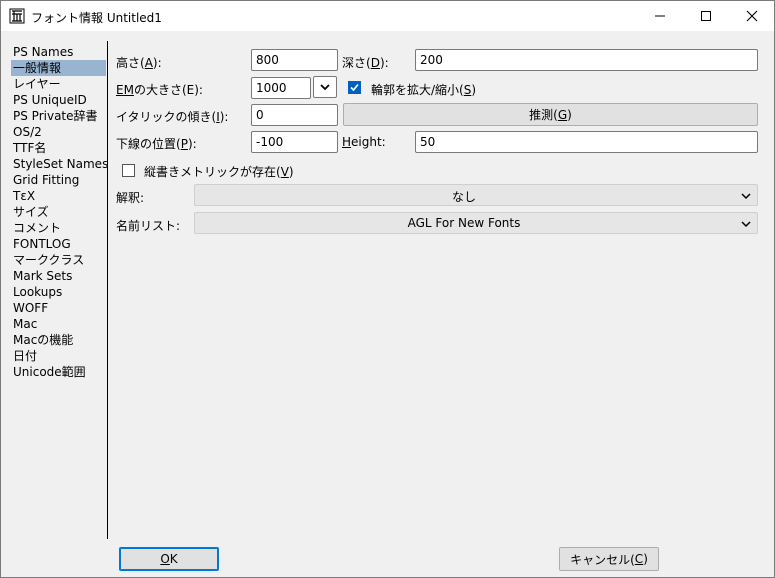  What do you see at coordinates (58, 244) in the screenshot?
I see `sidebar-item-fontlog: FONTLOG` at bounding box center [58, 244].